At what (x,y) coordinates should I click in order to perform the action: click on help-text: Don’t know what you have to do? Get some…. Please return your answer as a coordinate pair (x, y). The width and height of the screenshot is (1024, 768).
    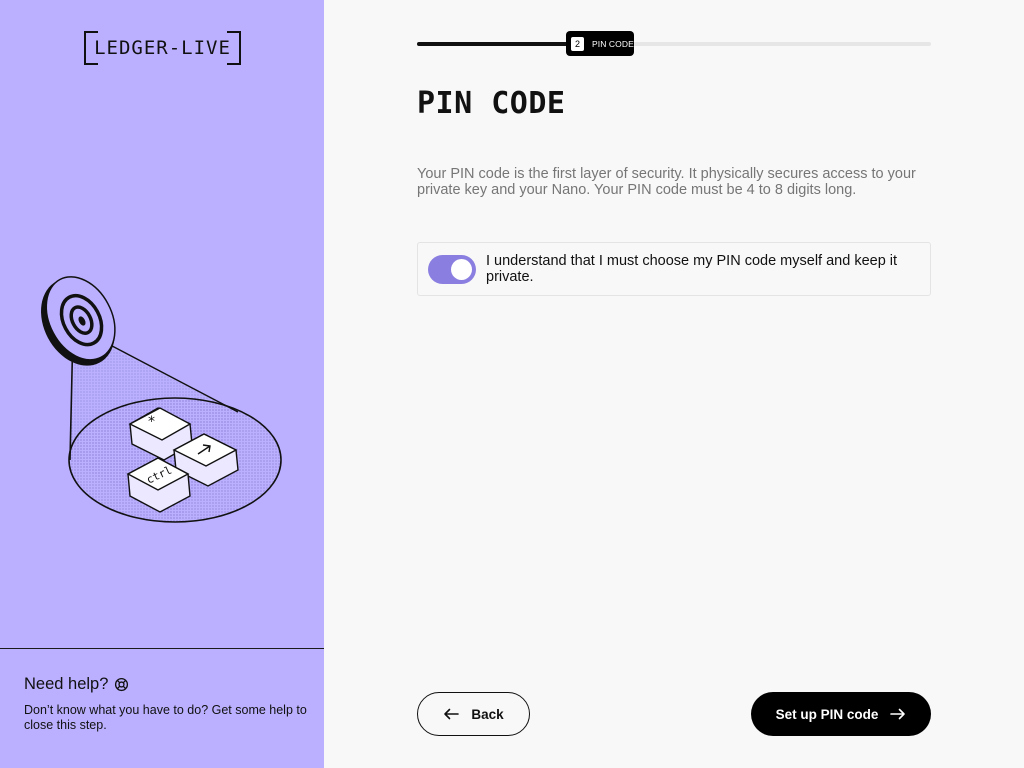
    Looking at the image, I should click on (166, 718).